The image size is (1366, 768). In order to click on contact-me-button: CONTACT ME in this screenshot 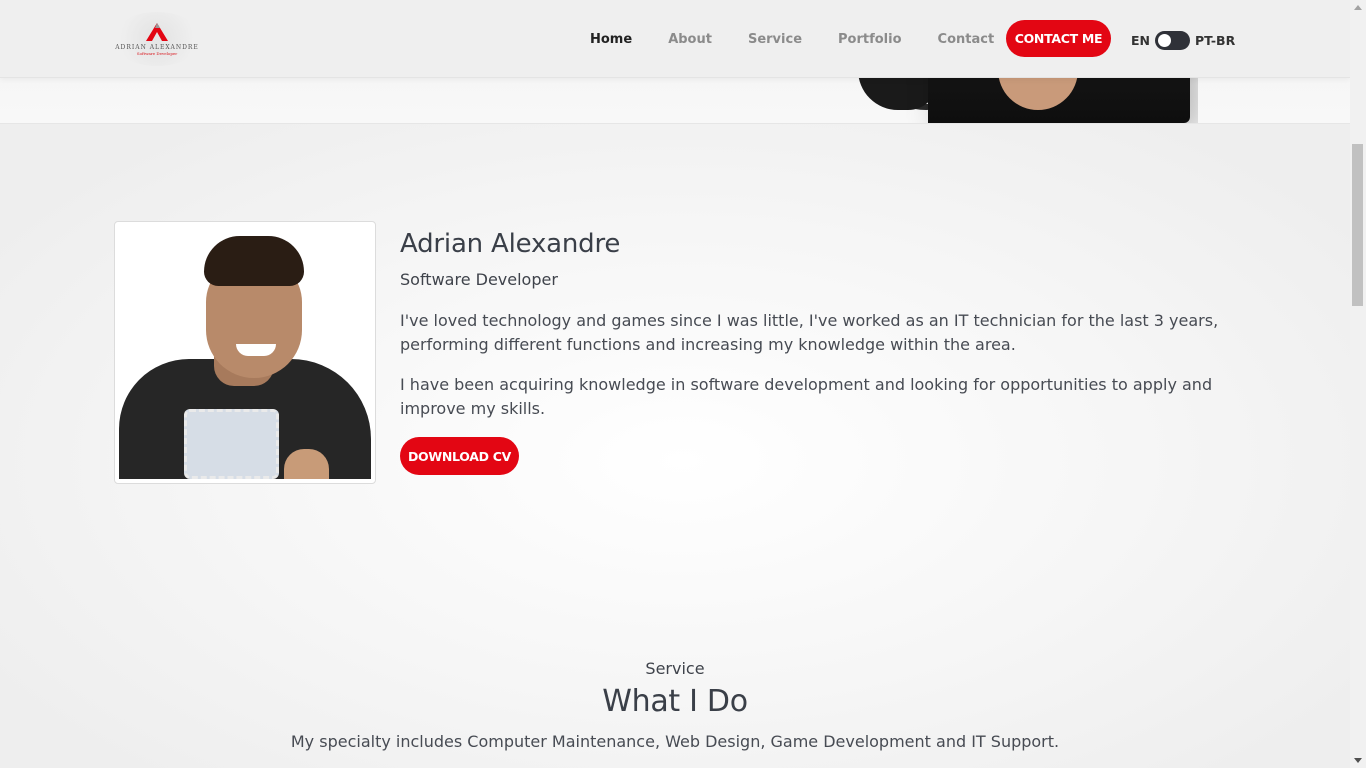, I will do `click(1058, 38)`.